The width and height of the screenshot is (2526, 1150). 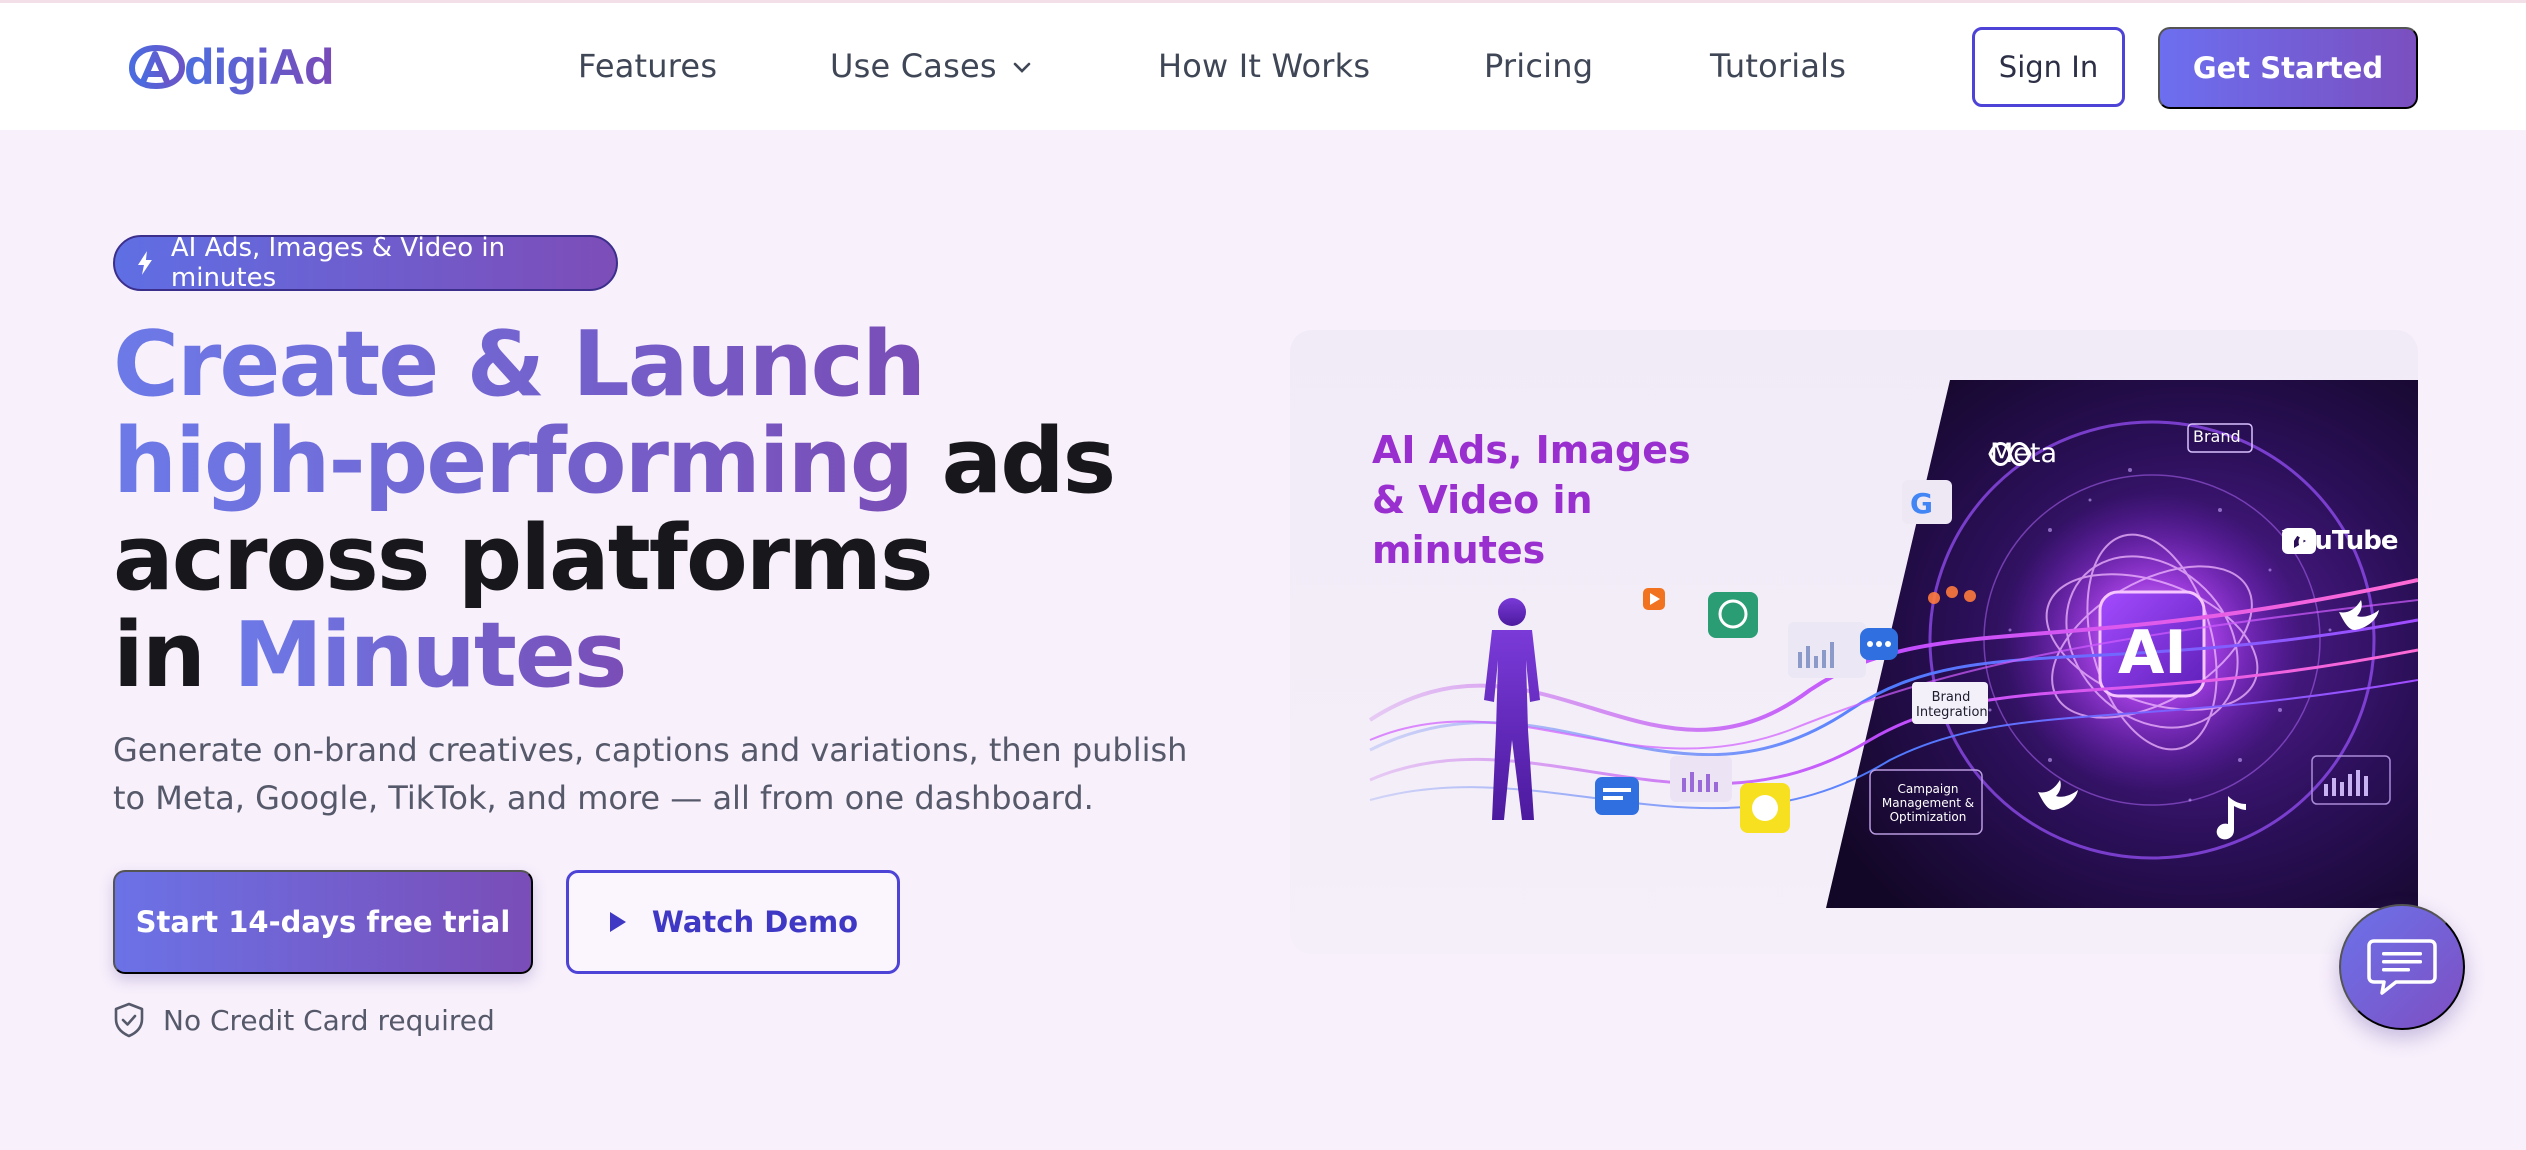 I want to click on hero-badge-text: AI Ads, Images & Video in minutes, so click(x=338, y=263).